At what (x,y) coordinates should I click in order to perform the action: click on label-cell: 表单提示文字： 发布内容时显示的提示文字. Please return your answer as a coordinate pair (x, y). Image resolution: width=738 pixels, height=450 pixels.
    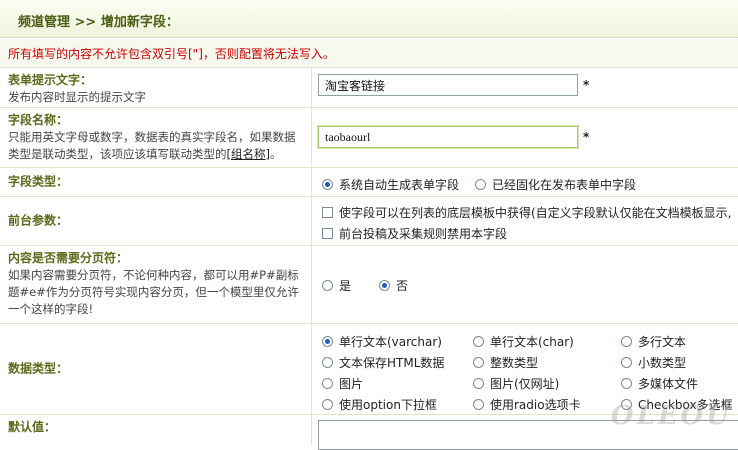
    Looking at the image, I should click on (156, 87).